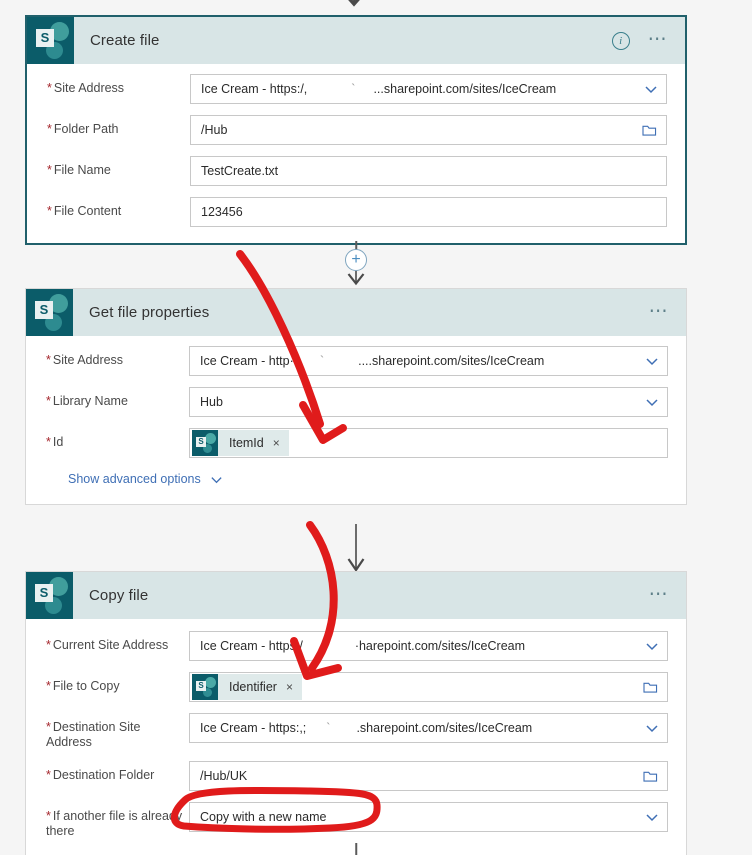 The image size is (752, 855). What do you see at coordinates (356, 312) in the screenshot?
I see `card-header: S Get file properties ⋯` at bounding box center [356, 312].